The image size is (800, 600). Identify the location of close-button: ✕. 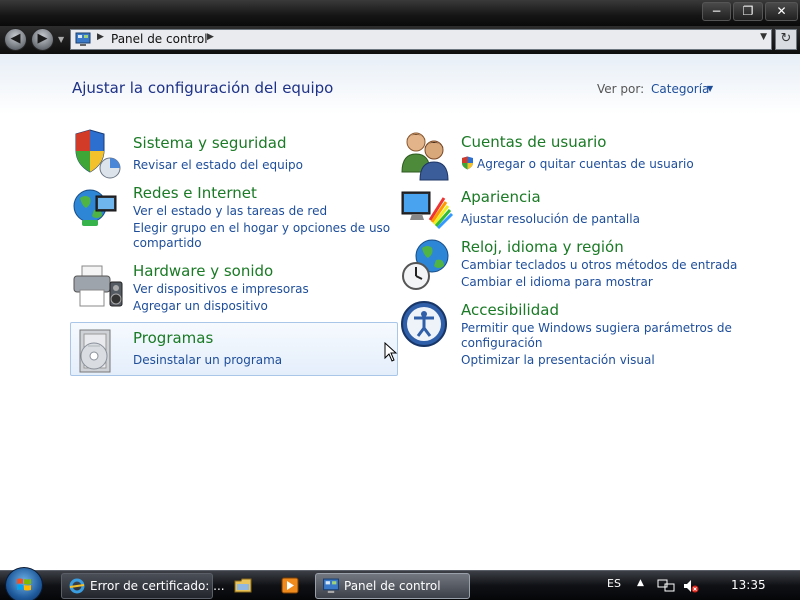
(781, 11).